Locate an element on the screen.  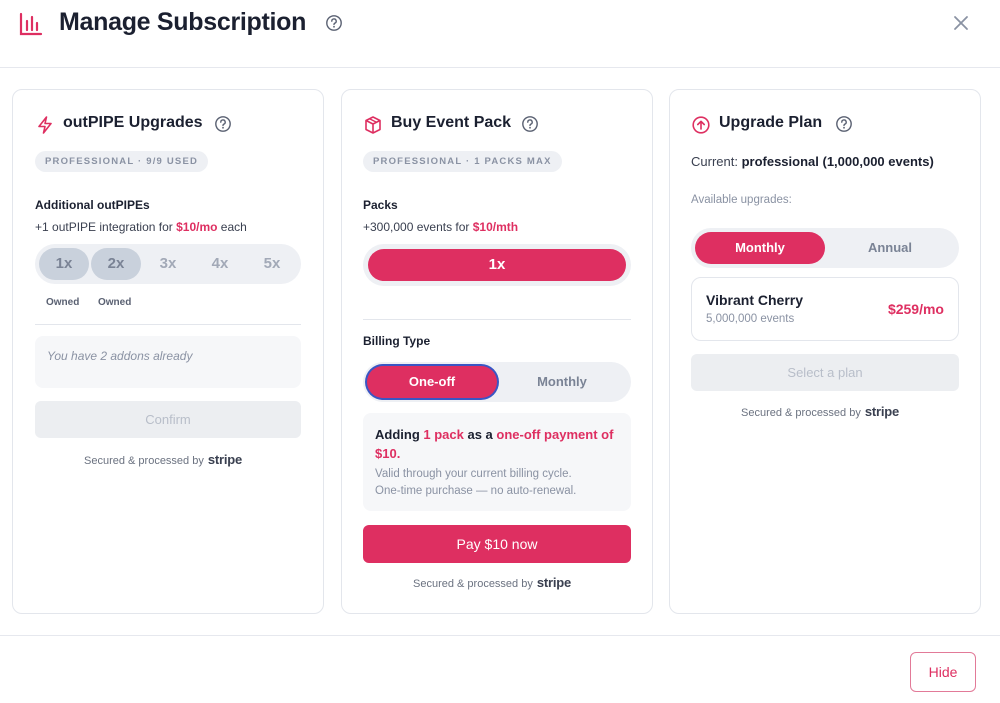
close-icon is located at coordinates (961, 23).